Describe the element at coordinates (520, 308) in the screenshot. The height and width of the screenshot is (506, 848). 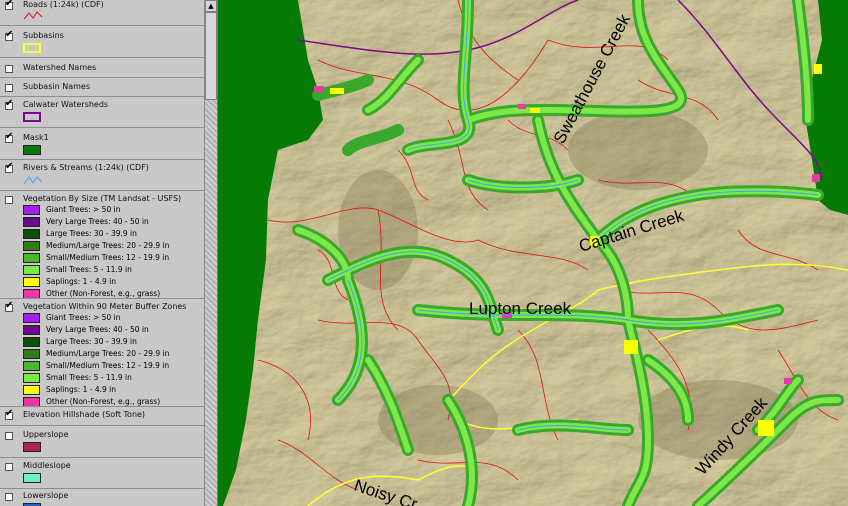
I see `label-lupton-creek: Lupton Creek` at that location.